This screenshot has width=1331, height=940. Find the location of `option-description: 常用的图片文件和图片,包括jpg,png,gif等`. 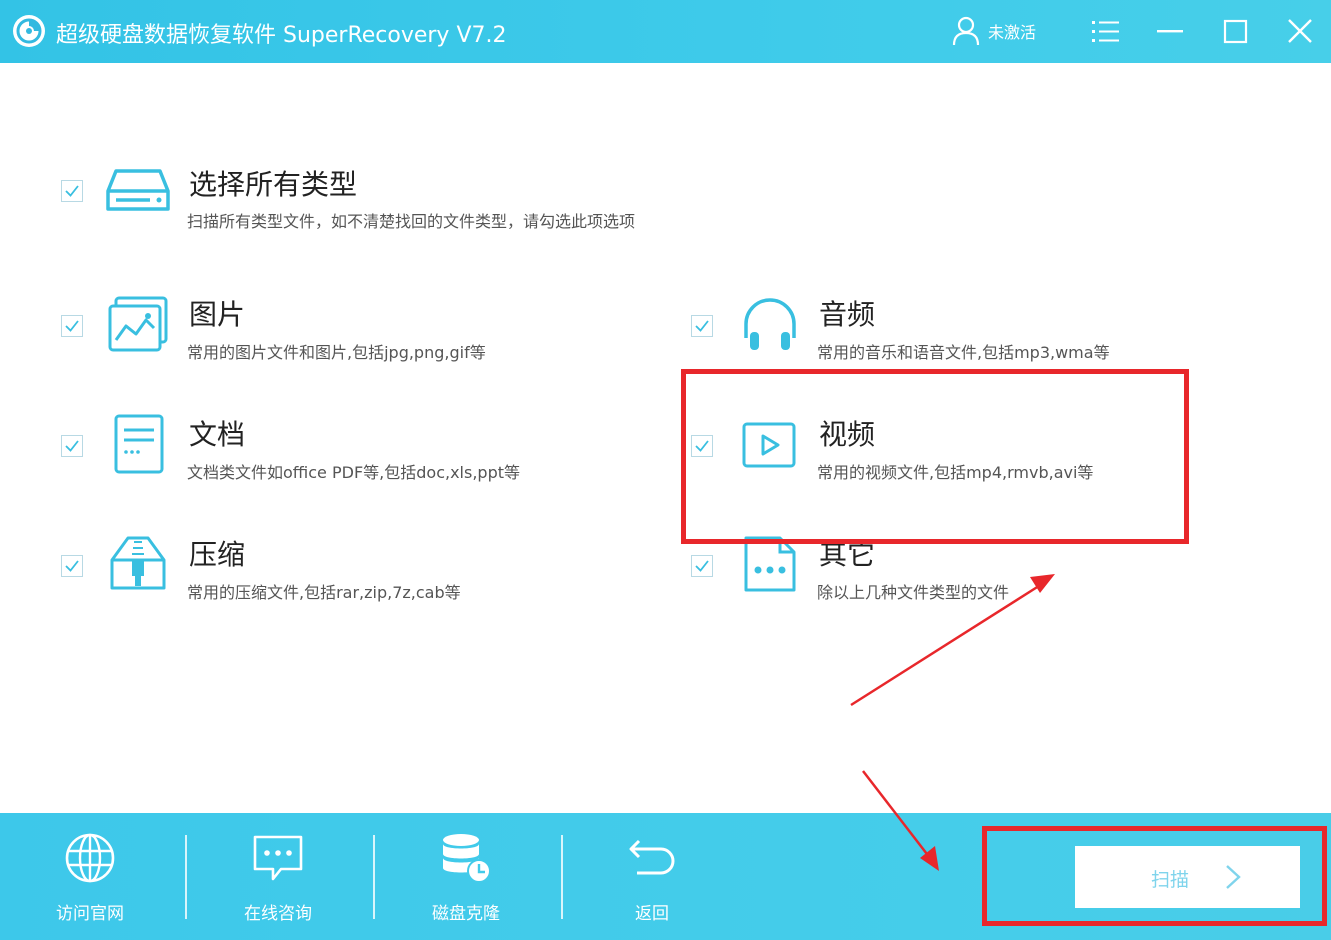

option-description: 常用的图片文件和图片,包括jpg,png,gif等 is located at coordinates (336, 352).